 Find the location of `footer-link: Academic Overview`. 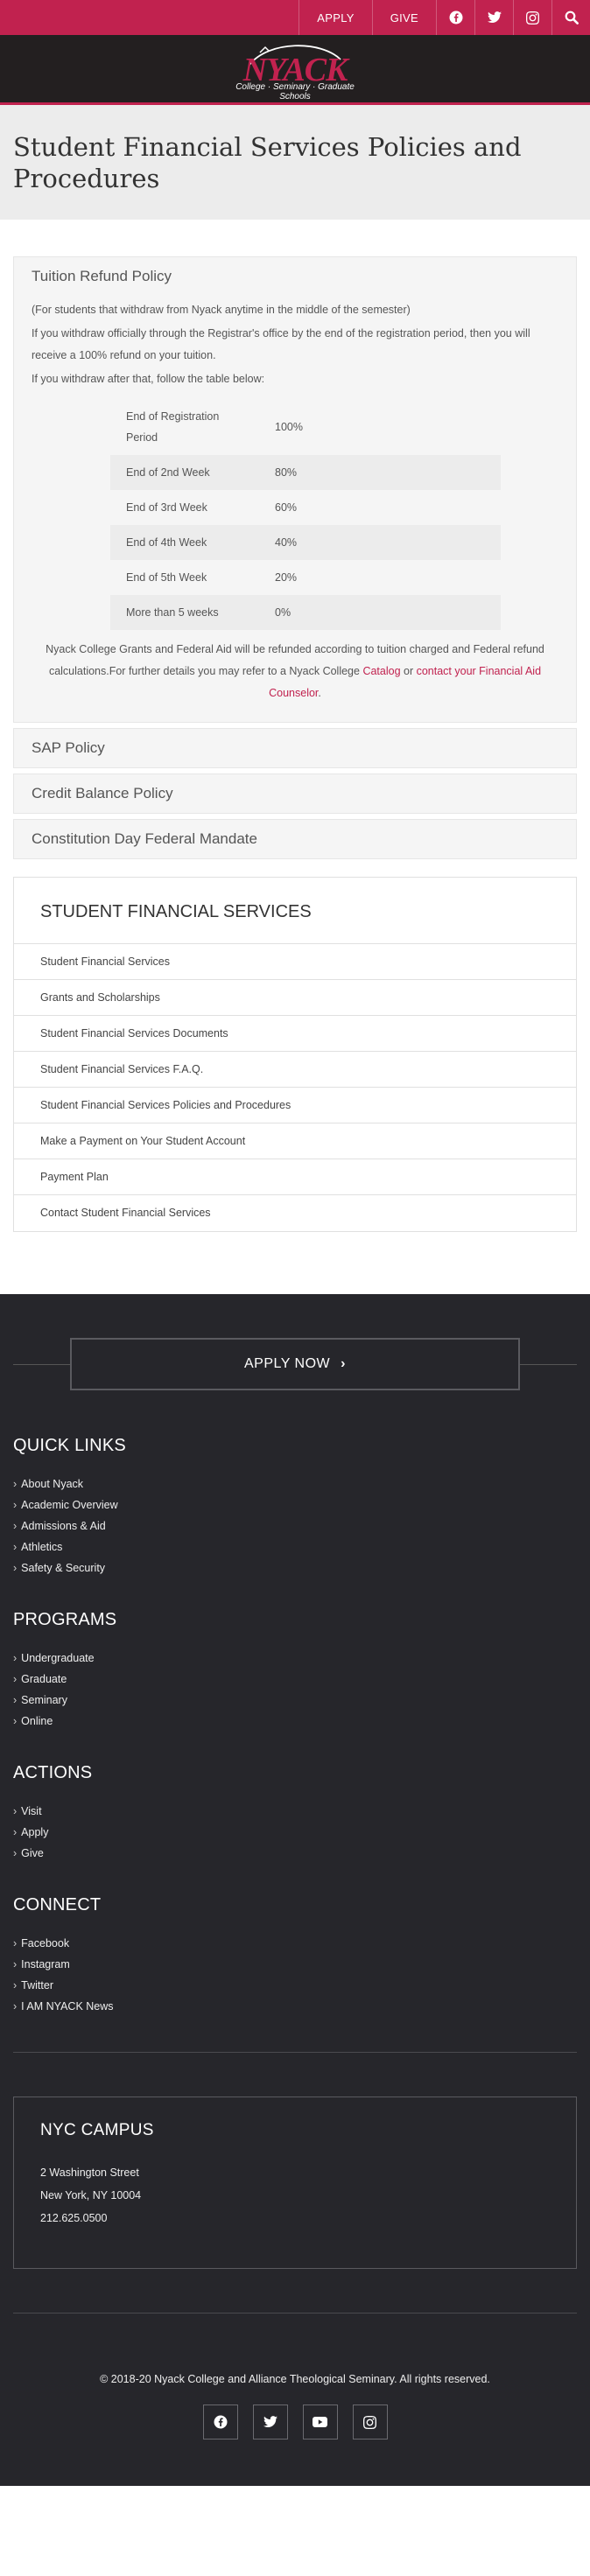

footer-link: Academic Overview is located at coordinates (295, 1505).